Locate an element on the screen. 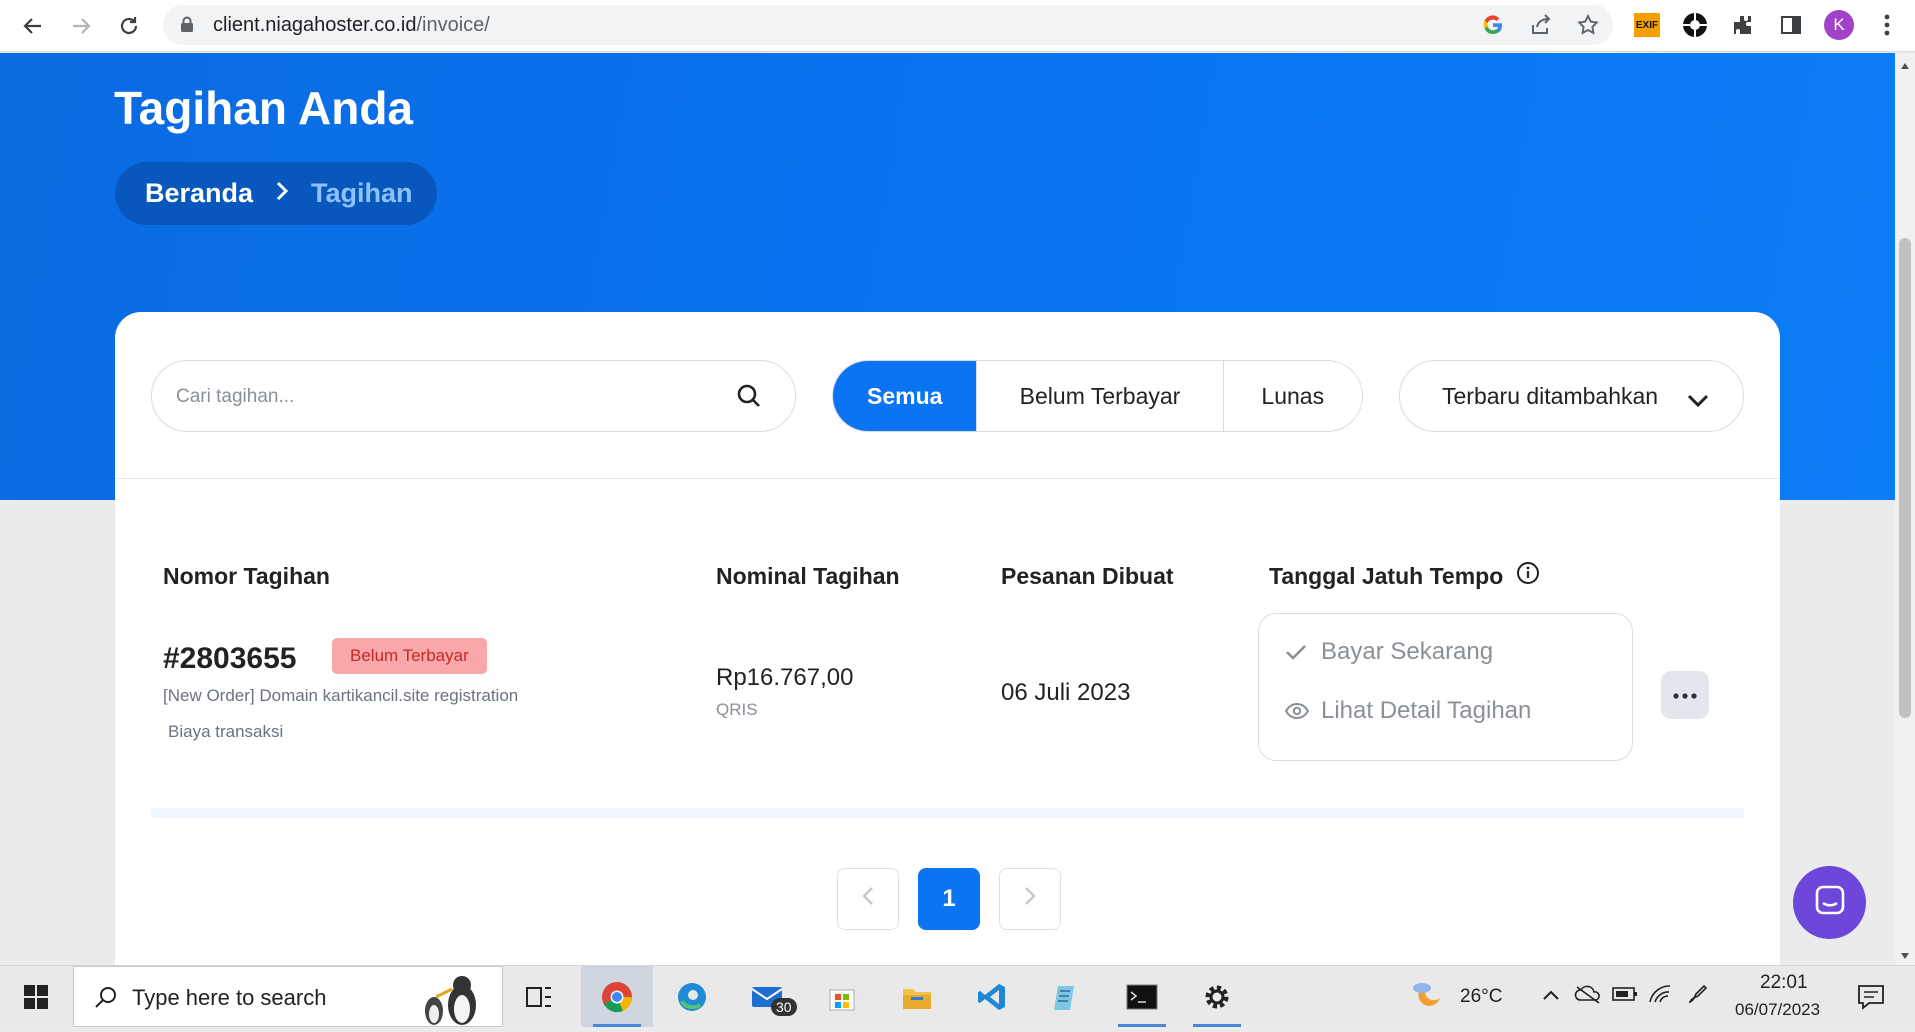 This screenshot has height=1032, width=1915. browser-toolbar: client.niagahoster.co.id/invoice/ EXIF K is located at coordinates (957, 26).